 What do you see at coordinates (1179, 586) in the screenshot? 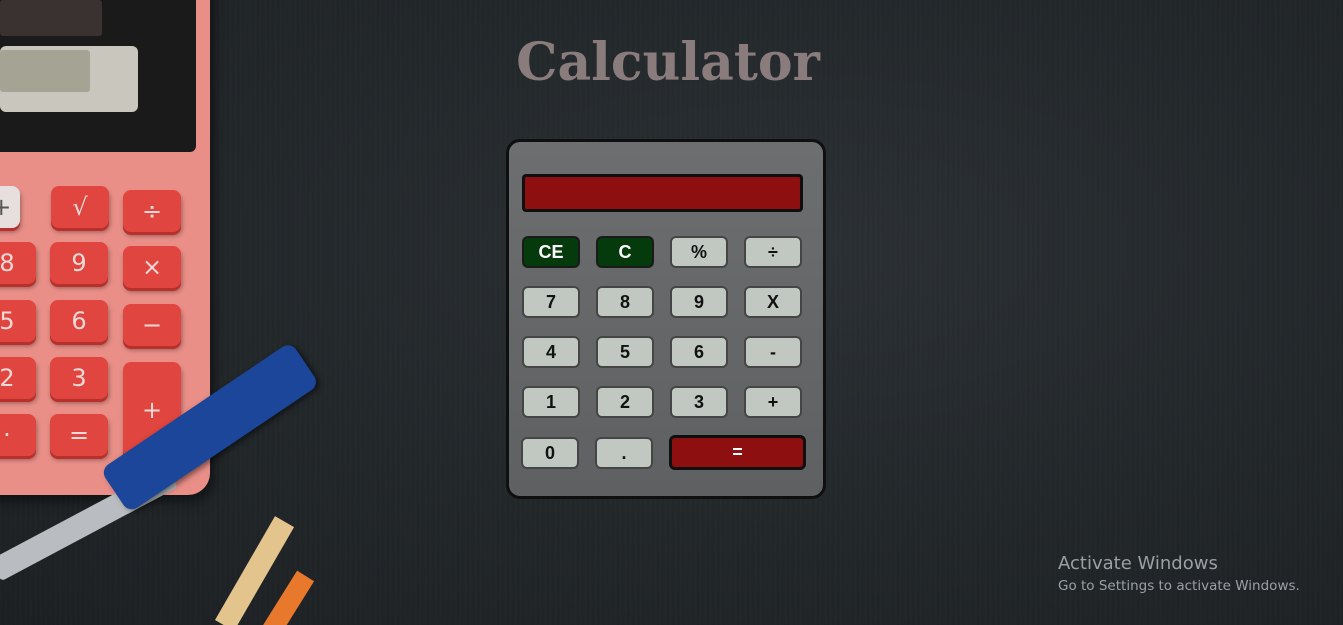
I see `watermark-subtitle: Go to Settings to activate Windows.` at bounding box center [1179, 586].